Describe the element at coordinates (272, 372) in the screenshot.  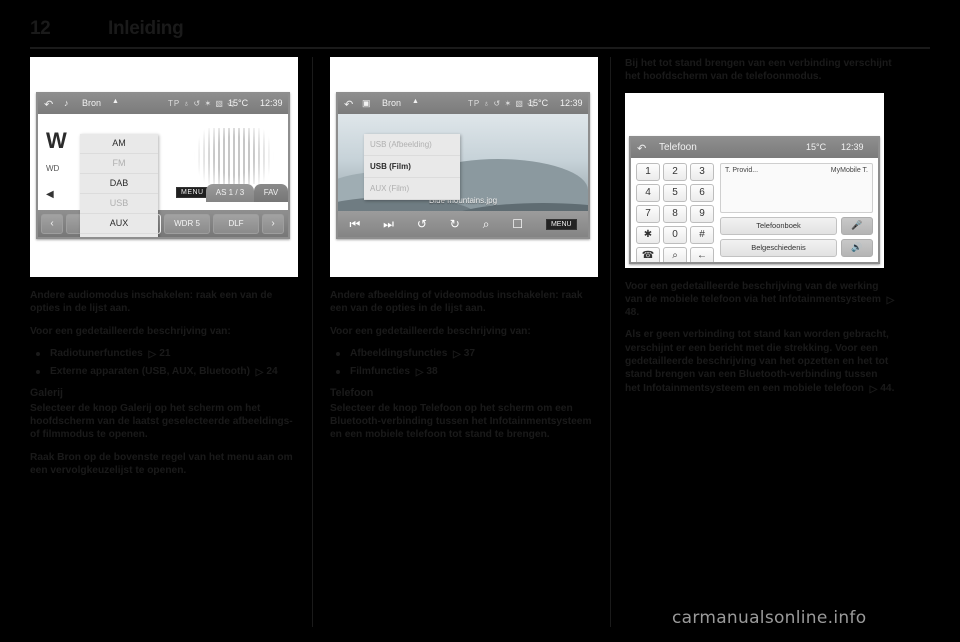
I see `col1-bullet-2-ref: 24` at that location.